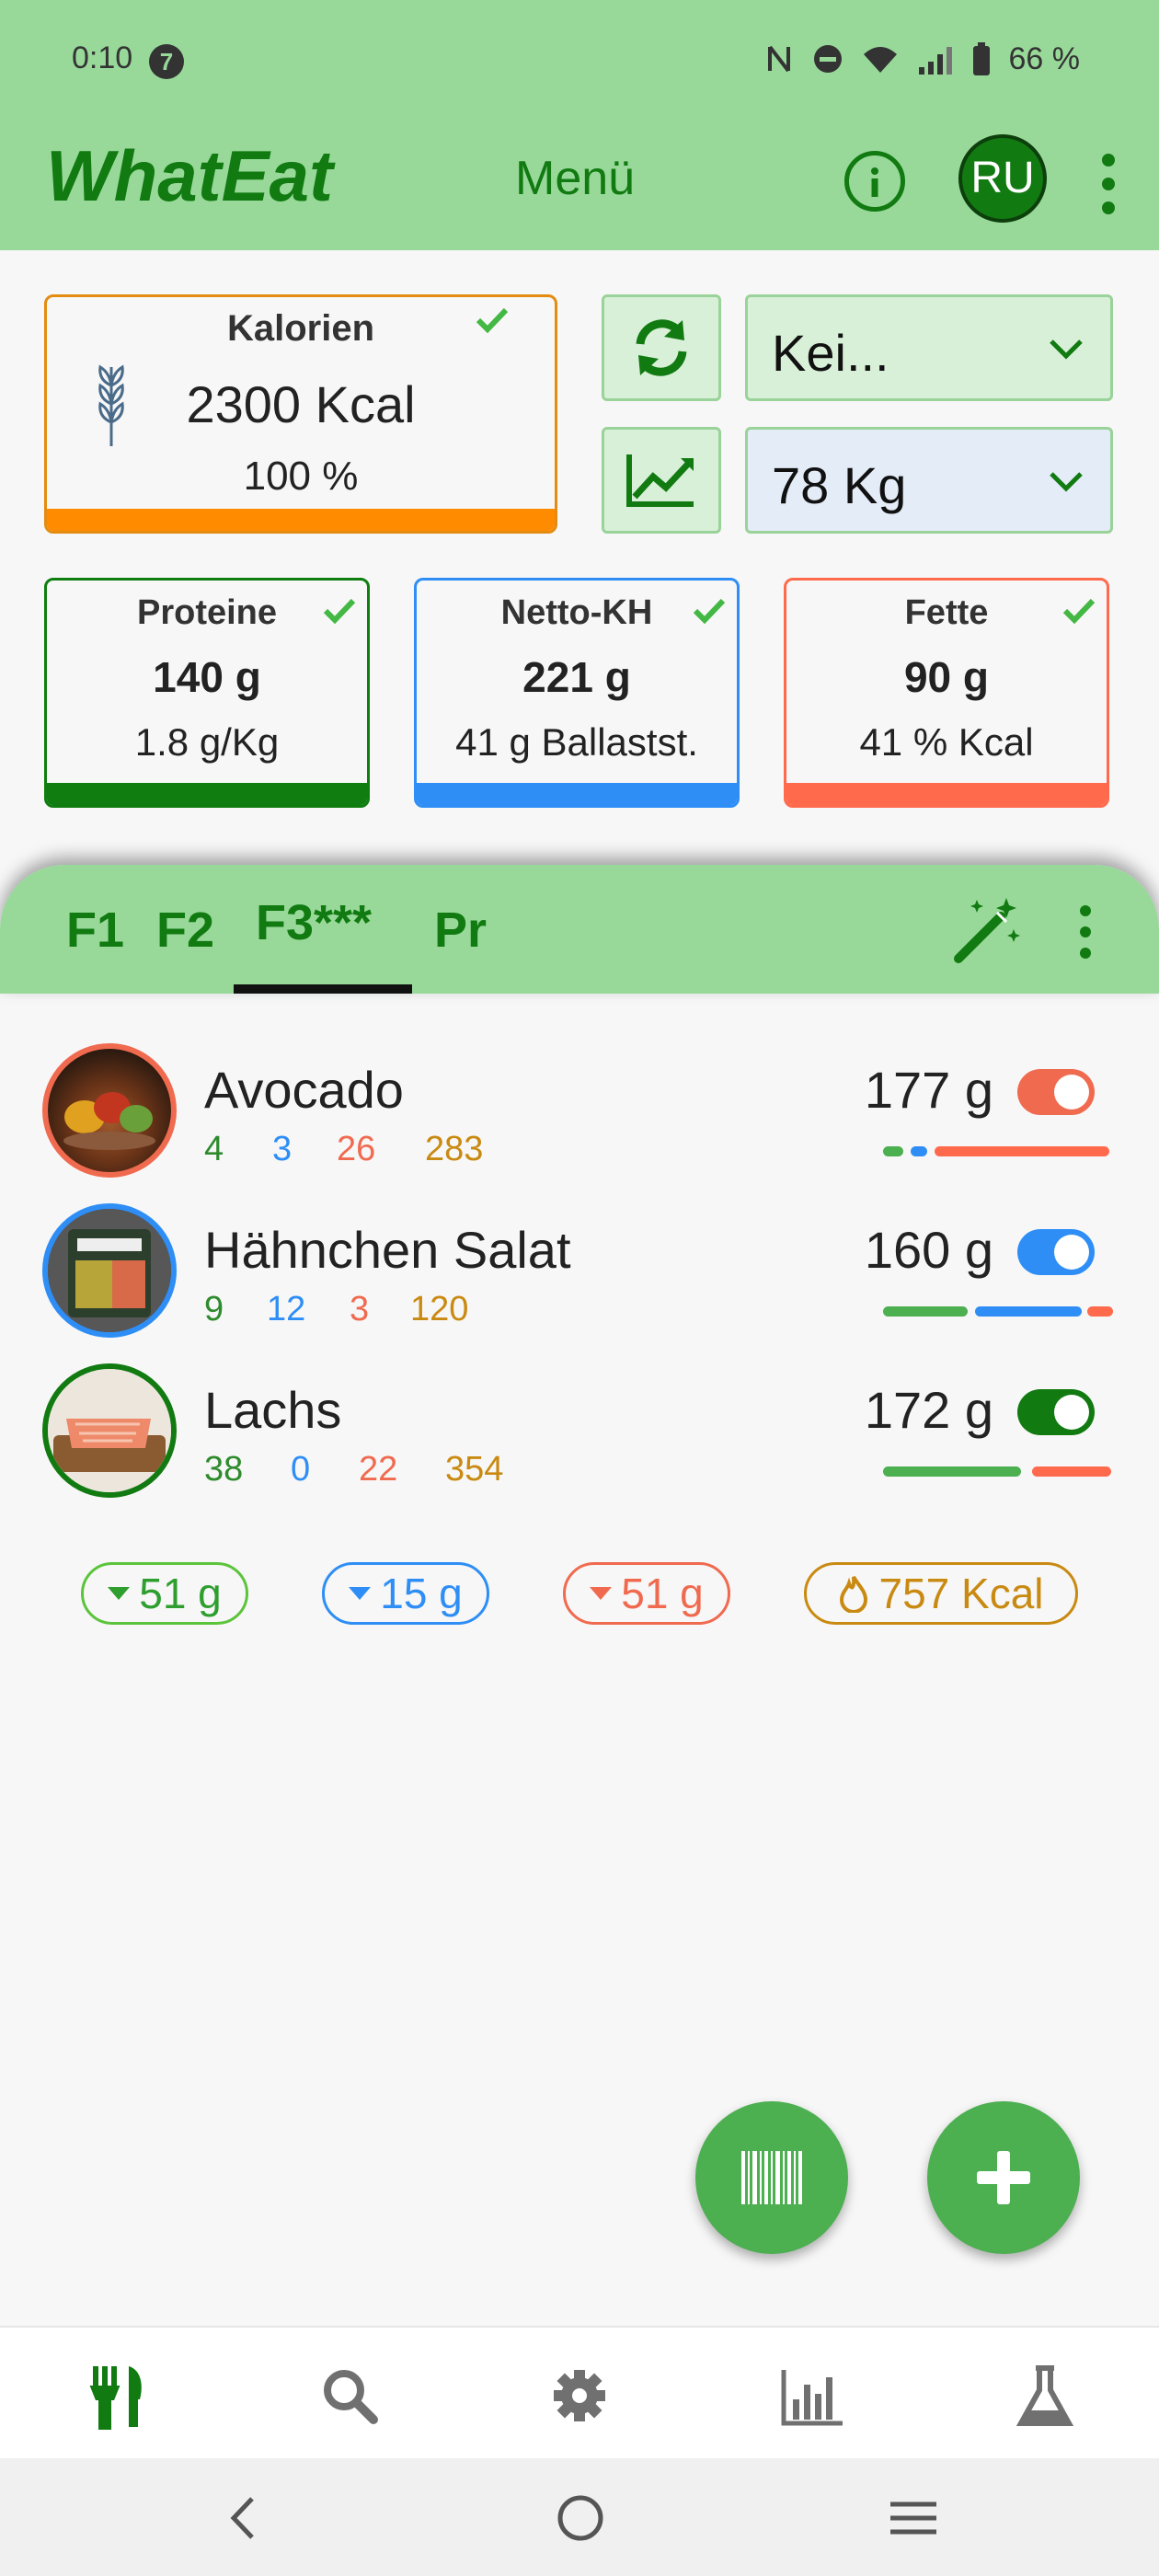 This screenshot has width=1159, height=2576. I want to click on calories-label: Kalorien, so click(300, 328).